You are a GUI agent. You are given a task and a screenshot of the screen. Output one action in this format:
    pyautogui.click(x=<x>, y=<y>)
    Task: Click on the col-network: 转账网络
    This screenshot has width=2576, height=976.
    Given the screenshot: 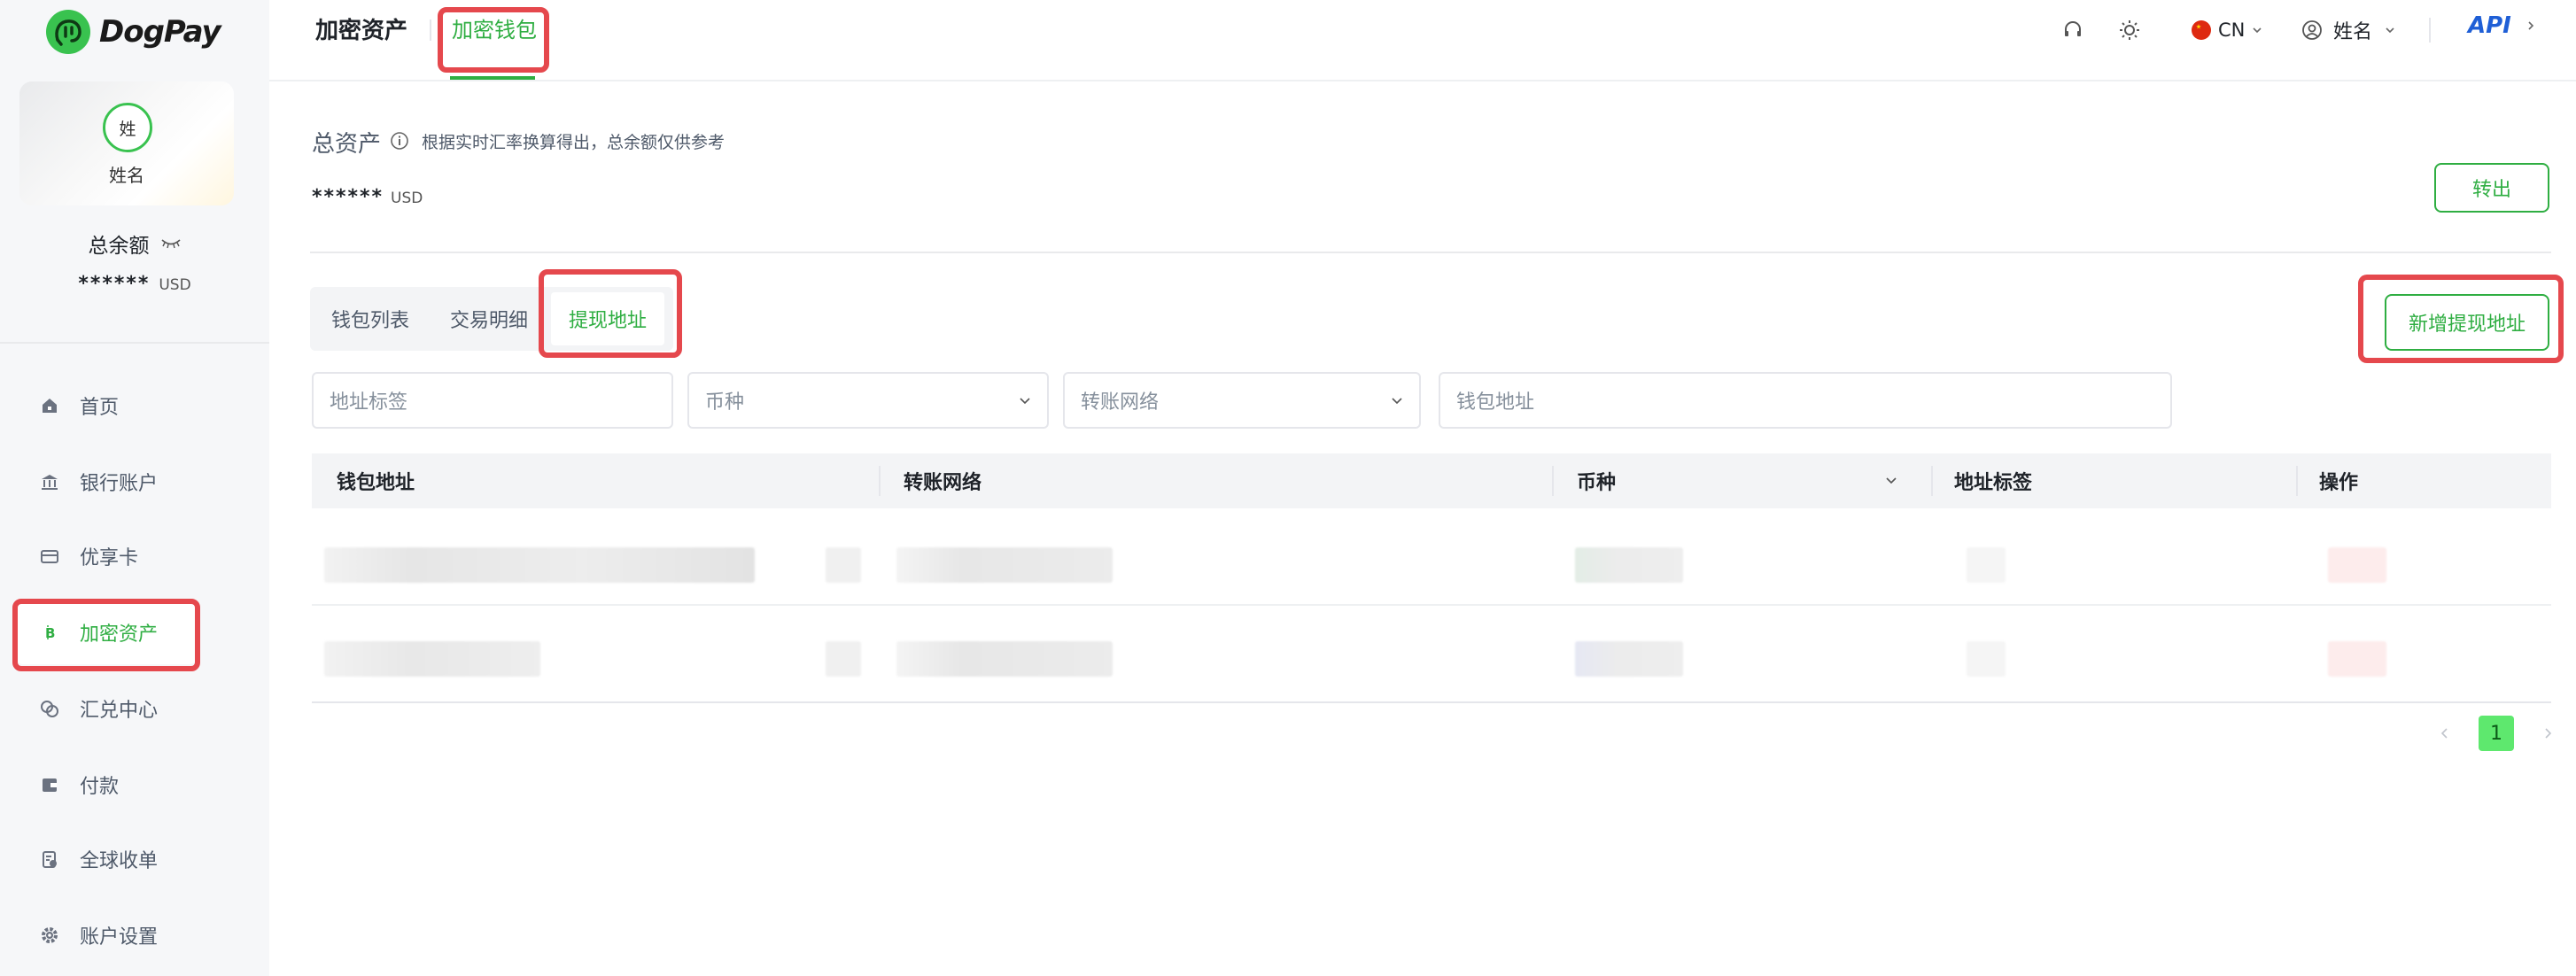 What is the action you would take?
    pyautogui.click(x=943, y=483)
    